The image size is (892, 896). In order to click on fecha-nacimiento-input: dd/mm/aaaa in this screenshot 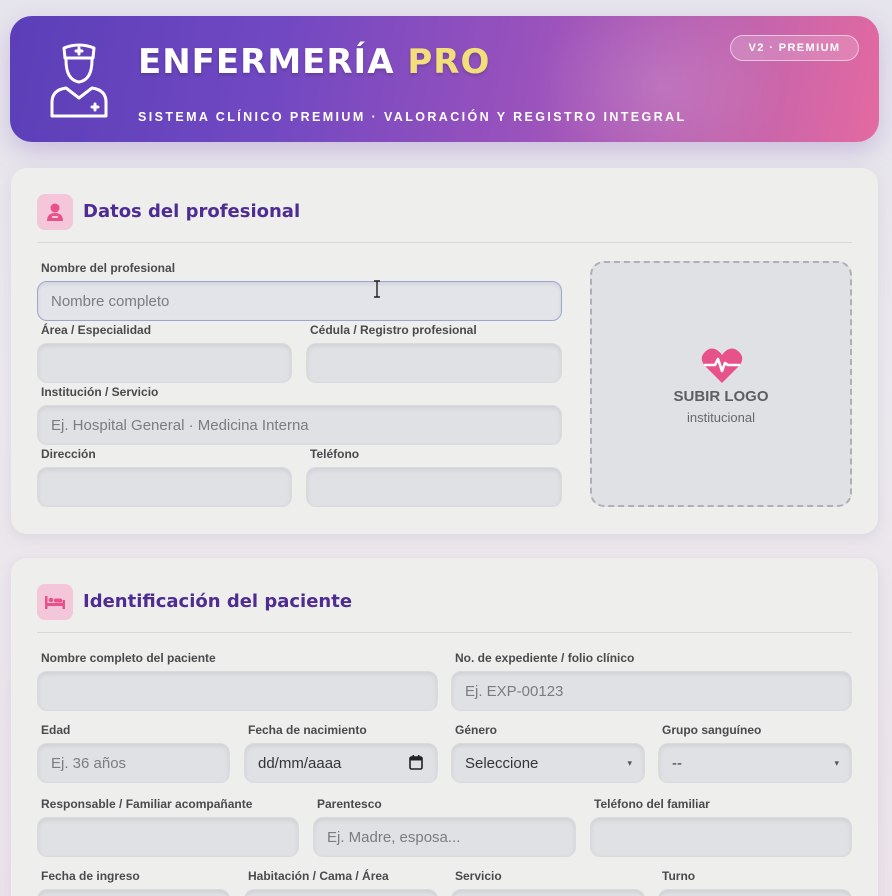, I will do `click(341, 763)`.